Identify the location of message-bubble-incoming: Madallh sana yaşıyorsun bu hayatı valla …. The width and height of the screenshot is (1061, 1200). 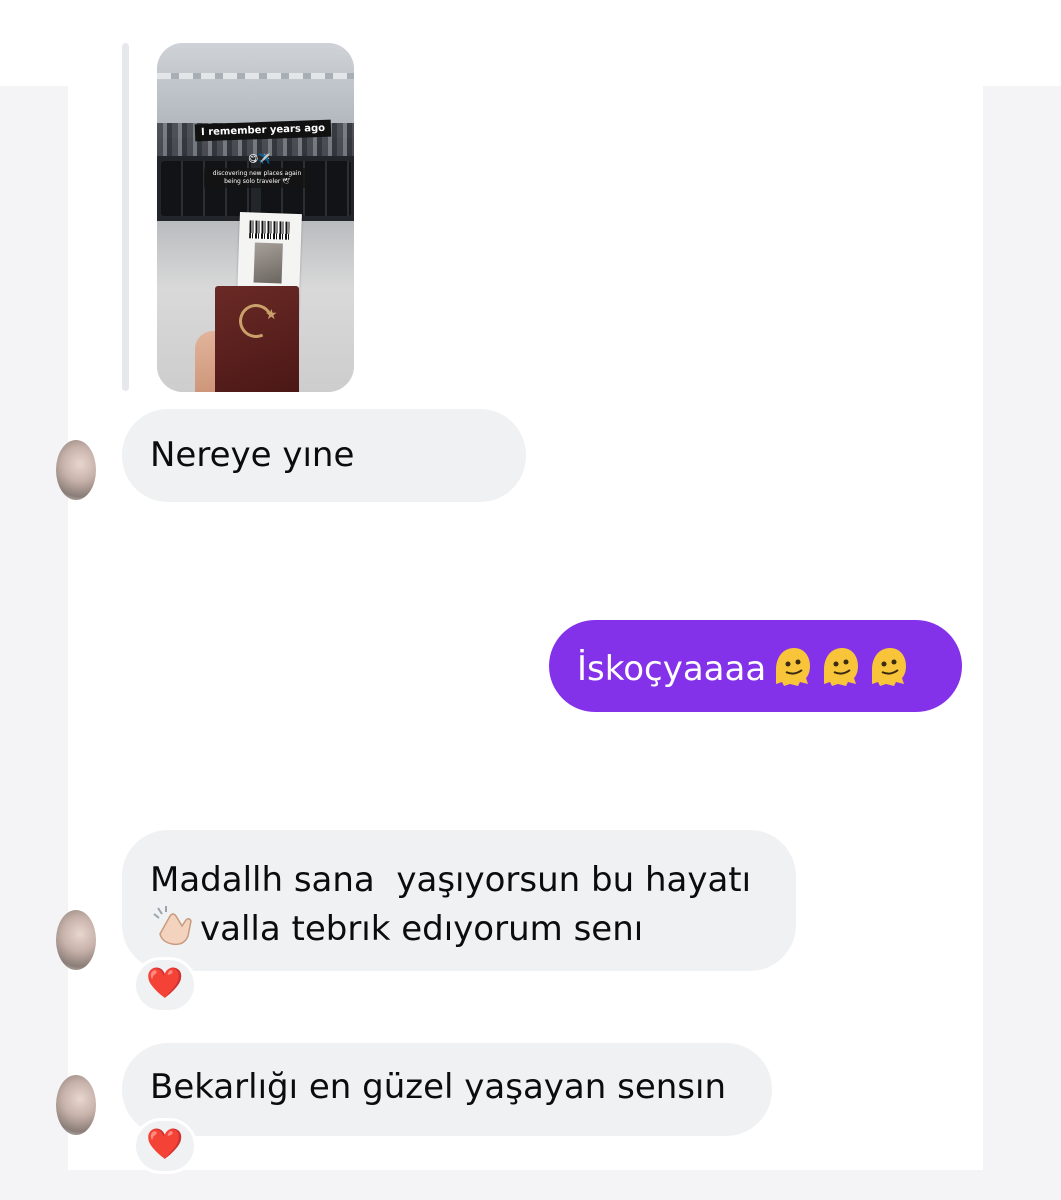
(459, 900).